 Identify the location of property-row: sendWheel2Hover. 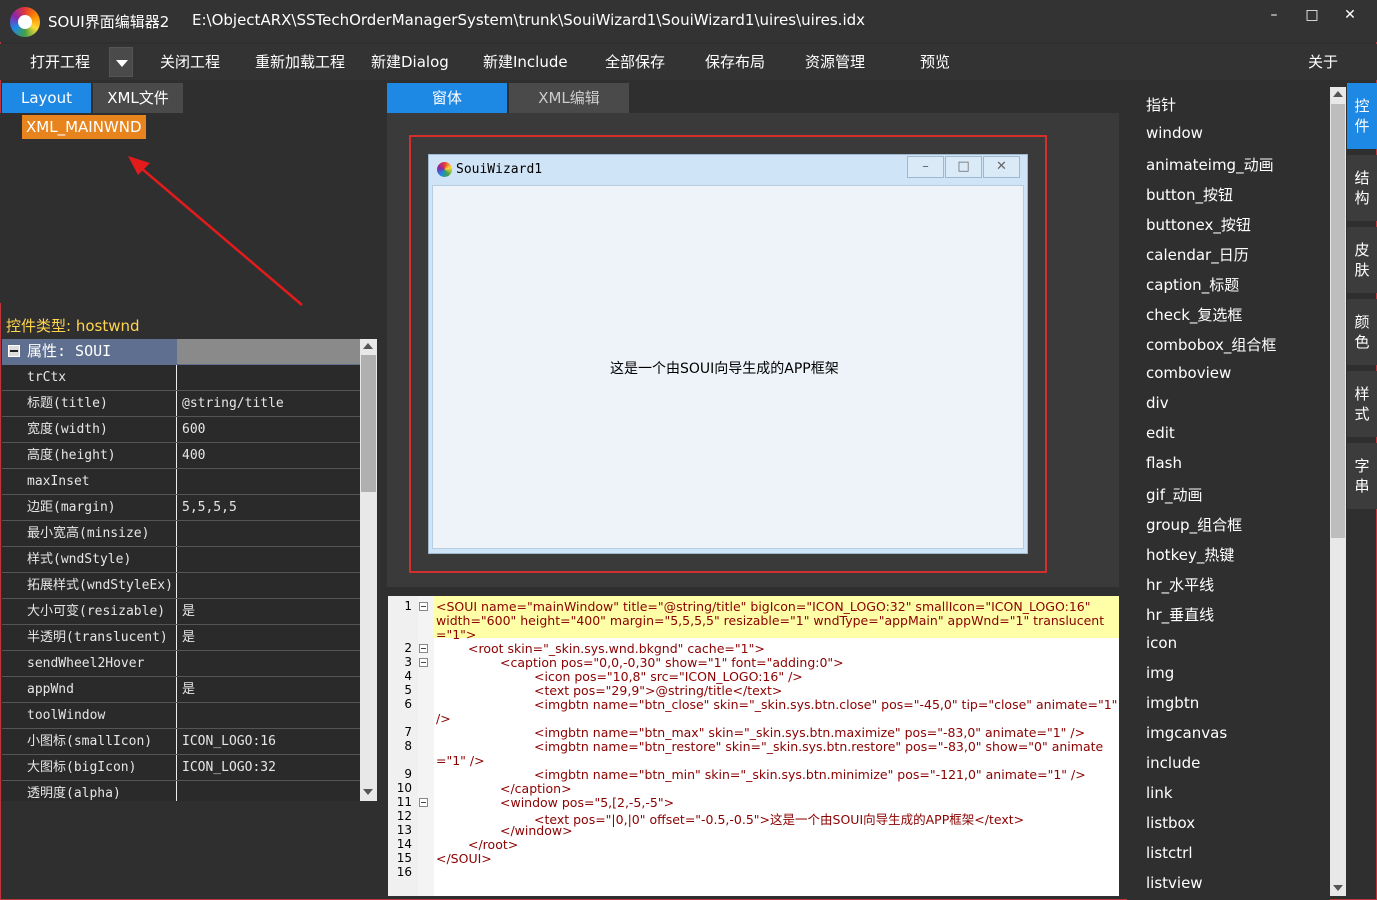
(181, 664).